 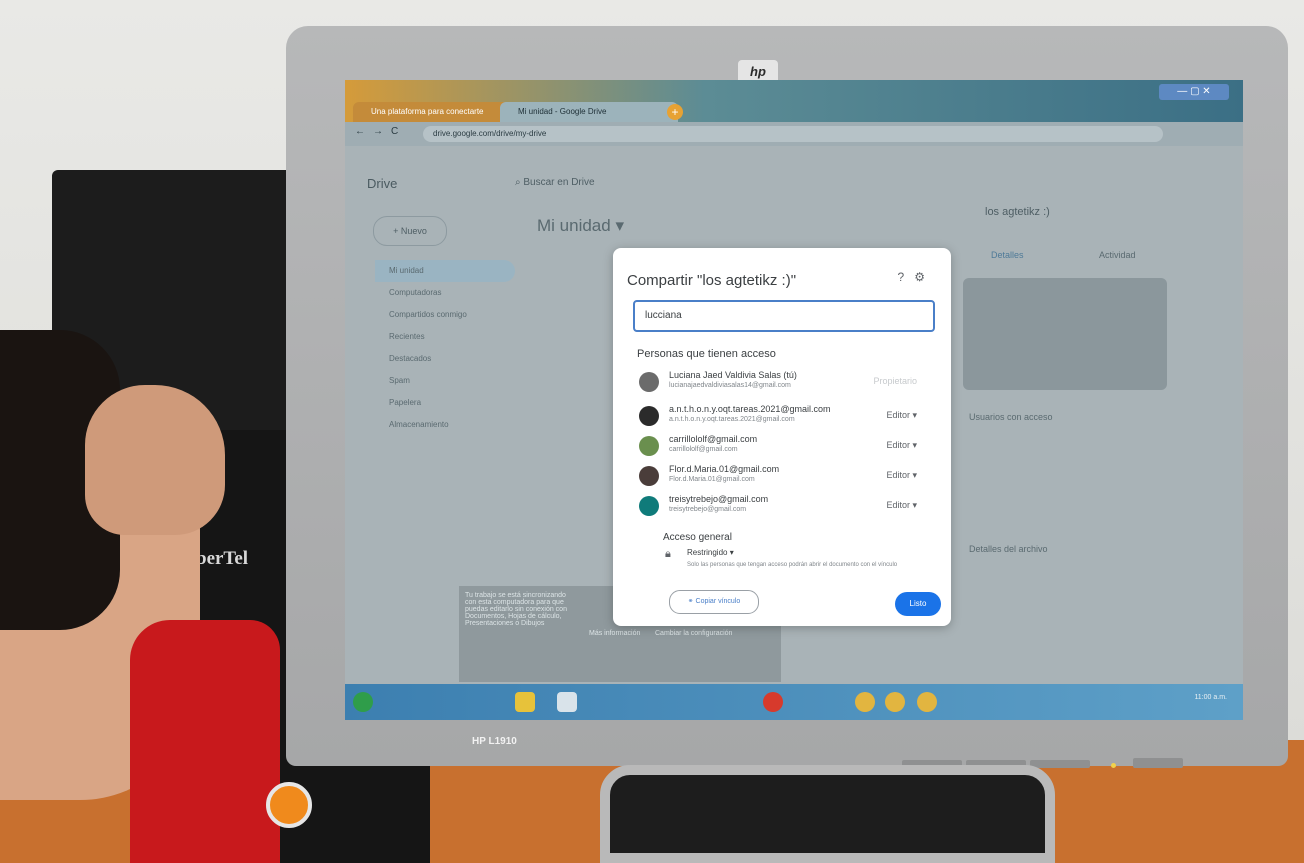 What do you see at coordinates (693, 633) in the screenshot?
I see `sync-change-settings-link: Cambiar la configuración` at bounding box center [693, 633].